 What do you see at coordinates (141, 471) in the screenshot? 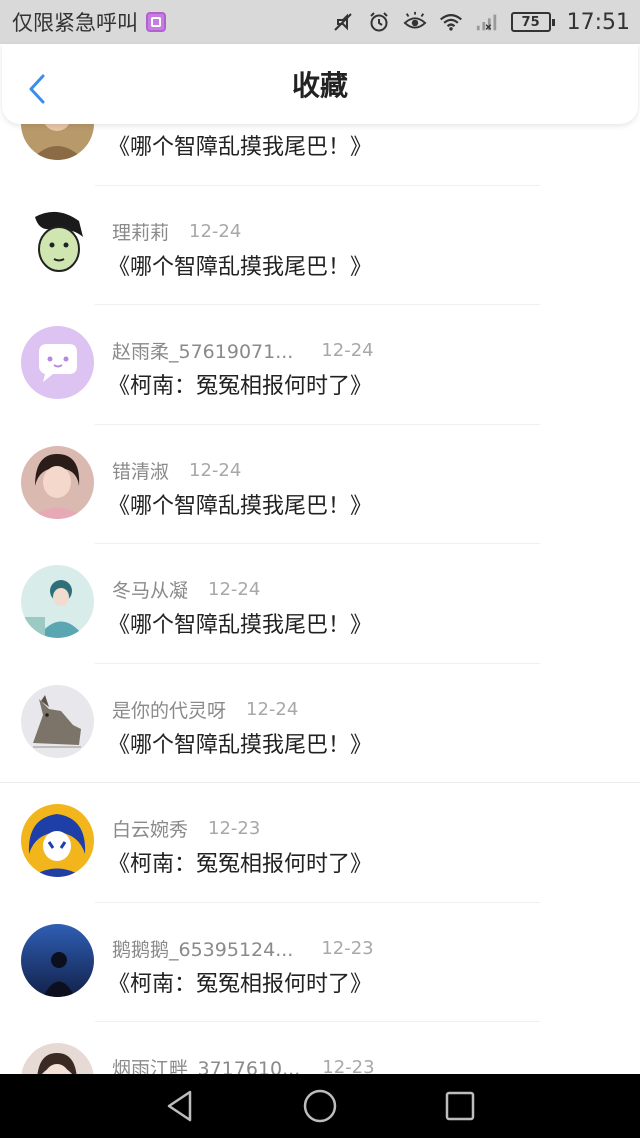
I see `author-name: 错清淑` at bounding box center [141, 471].